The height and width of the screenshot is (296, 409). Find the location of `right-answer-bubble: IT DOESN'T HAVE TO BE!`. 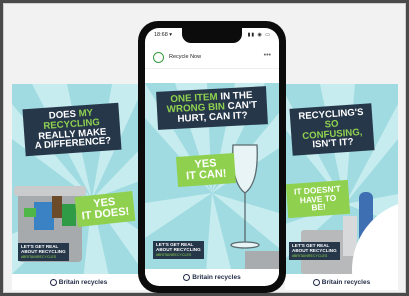

right-answer-bubble: IT DOESN'T HAVE TO BE! is located at coordinates (318, 198).